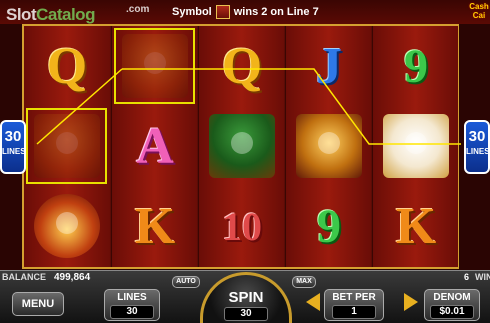  I want to click on win-message-prefix: Symbol, so click(192, 12).